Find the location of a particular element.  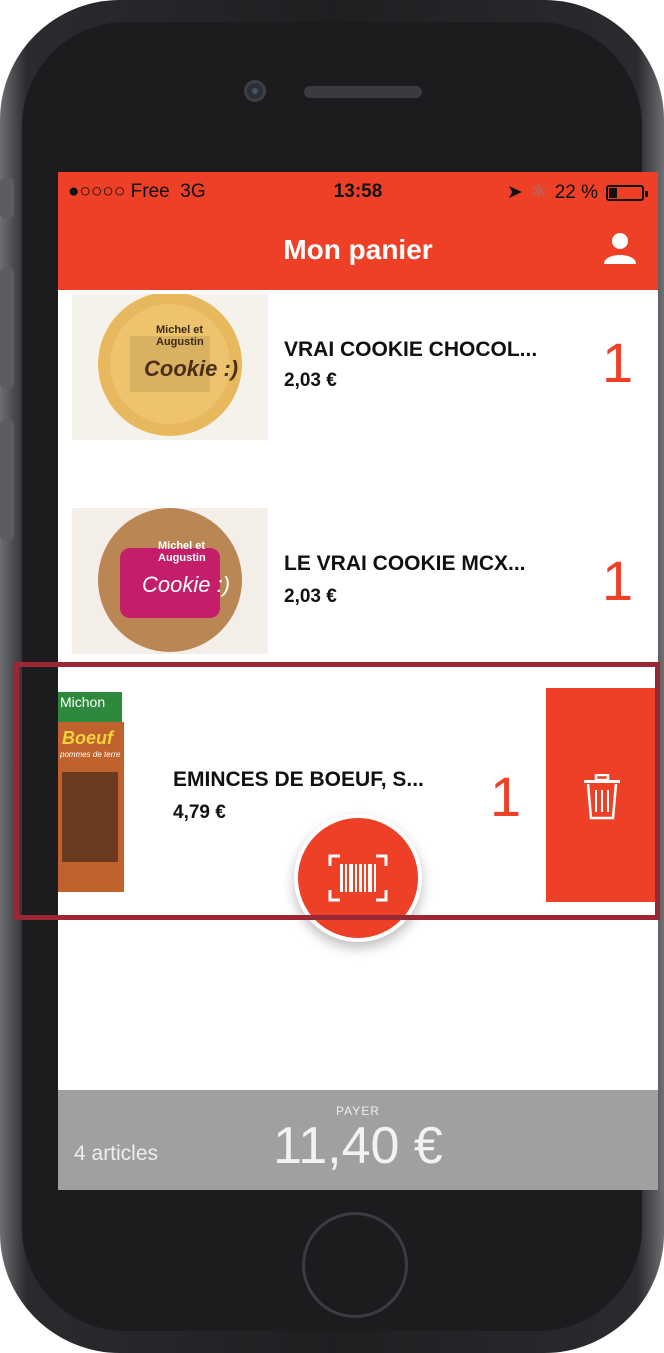

mute-switch is located at coordinates (7, 198).